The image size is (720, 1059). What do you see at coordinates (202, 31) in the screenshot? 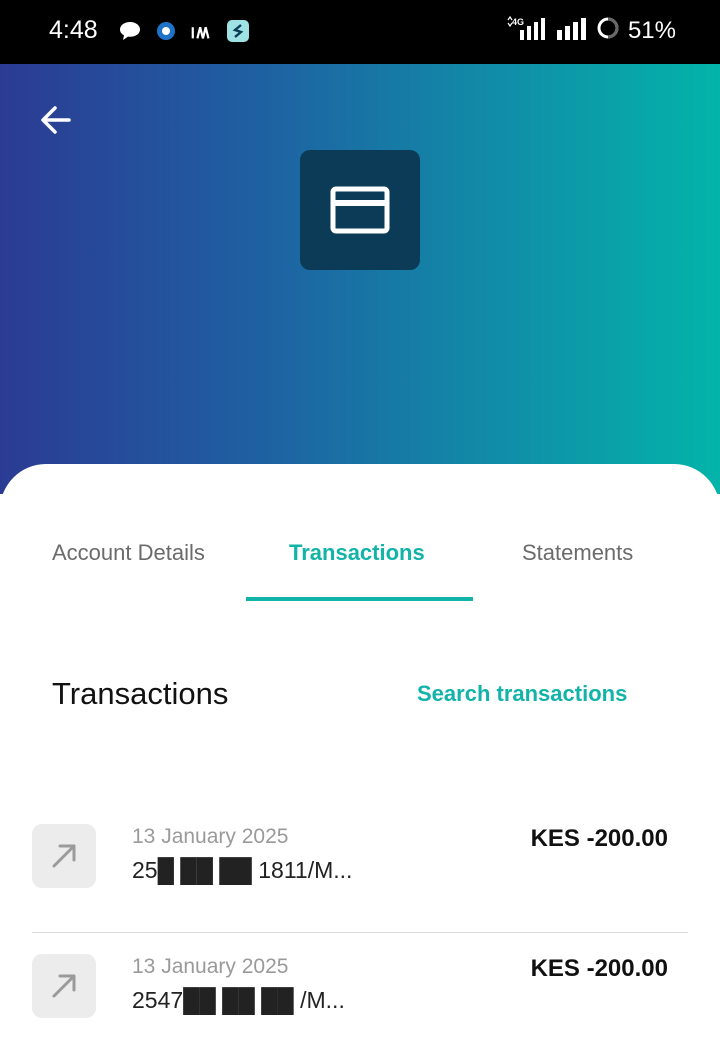
I see `im-icon` at bounding box center [202, 31].